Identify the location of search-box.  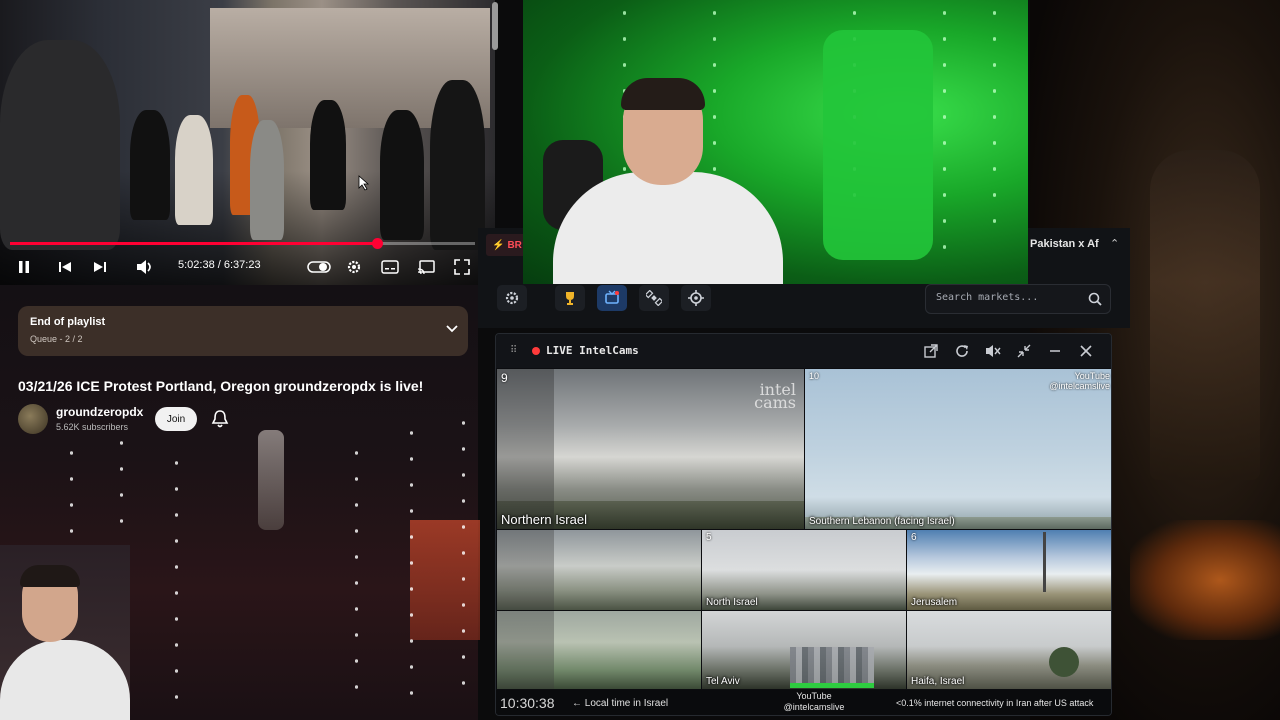
(1018, 299).